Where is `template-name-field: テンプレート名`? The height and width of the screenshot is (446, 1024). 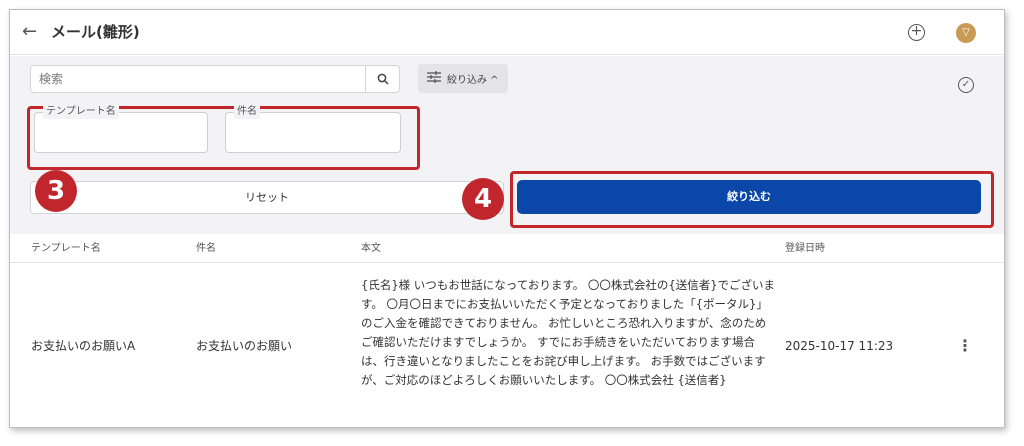 template-name-field: テンプレート名 is located at coordinates (121, 129).